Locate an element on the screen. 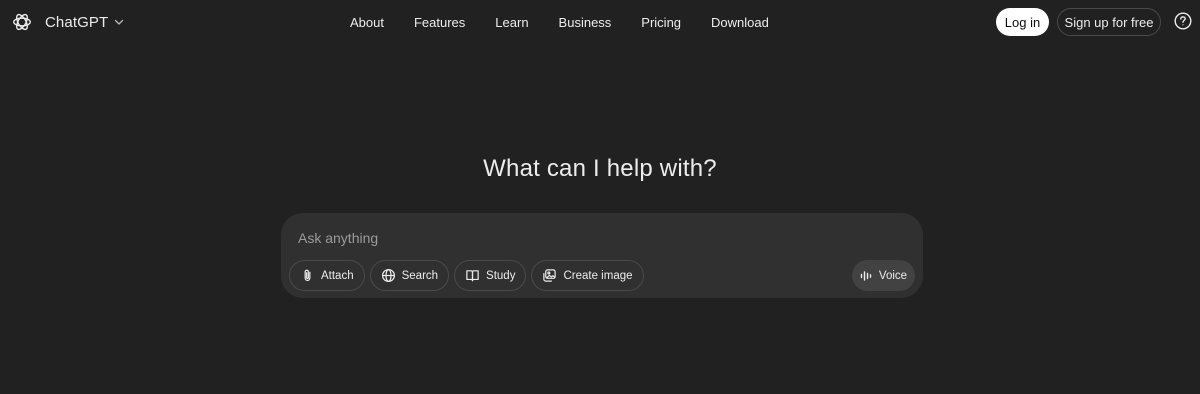 This screenshot has height=394, width=1200. image-icon is located at coordinates (550, 275).